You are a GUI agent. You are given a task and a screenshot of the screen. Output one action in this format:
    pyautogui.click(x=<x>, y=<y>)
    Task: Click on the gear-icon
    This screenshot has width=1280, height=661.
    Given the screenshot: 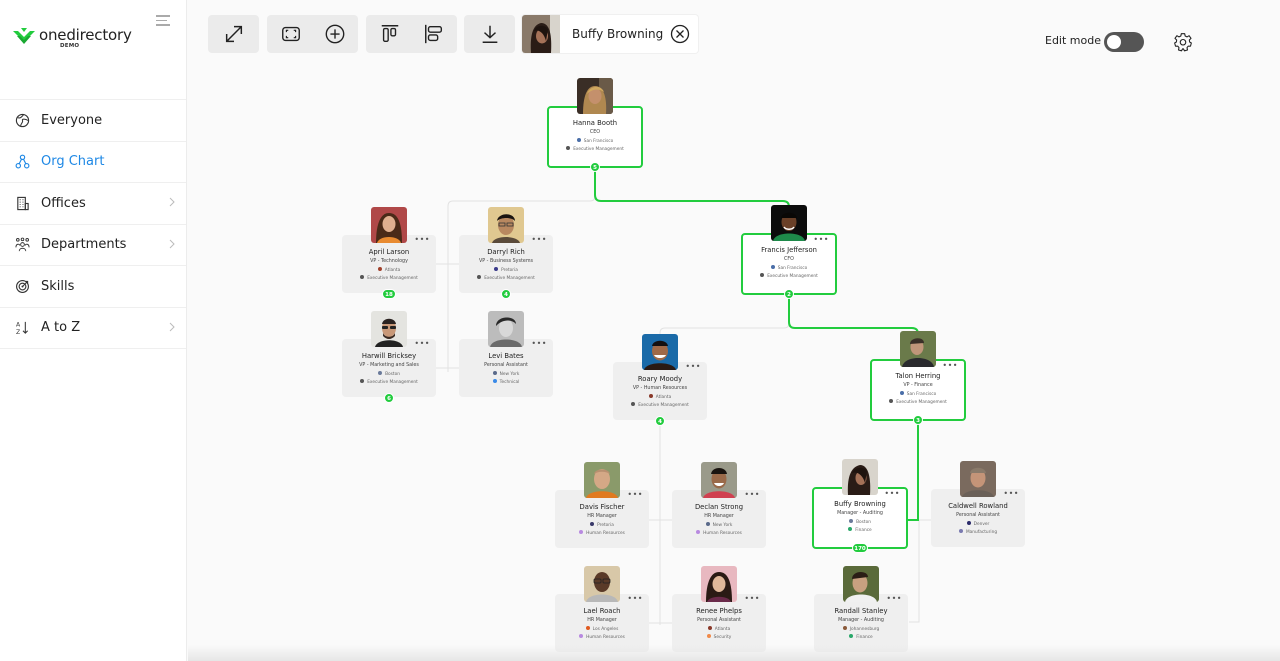 What is the action you would take?
    pyautogui.click(x=1183, y=42)
    